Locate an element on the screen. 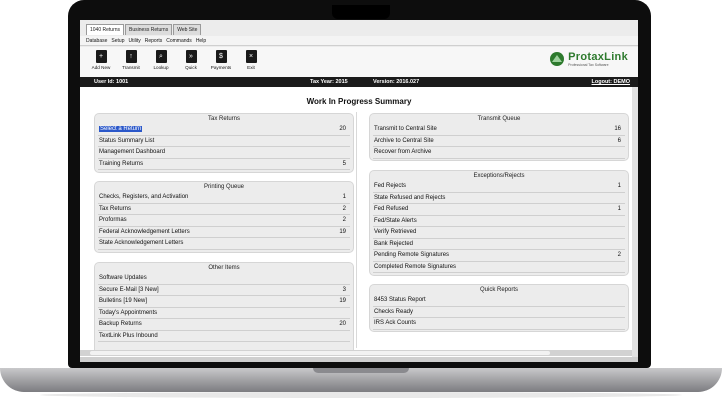  user-id: User Id: 1001 is located at coordinates (111, 82).